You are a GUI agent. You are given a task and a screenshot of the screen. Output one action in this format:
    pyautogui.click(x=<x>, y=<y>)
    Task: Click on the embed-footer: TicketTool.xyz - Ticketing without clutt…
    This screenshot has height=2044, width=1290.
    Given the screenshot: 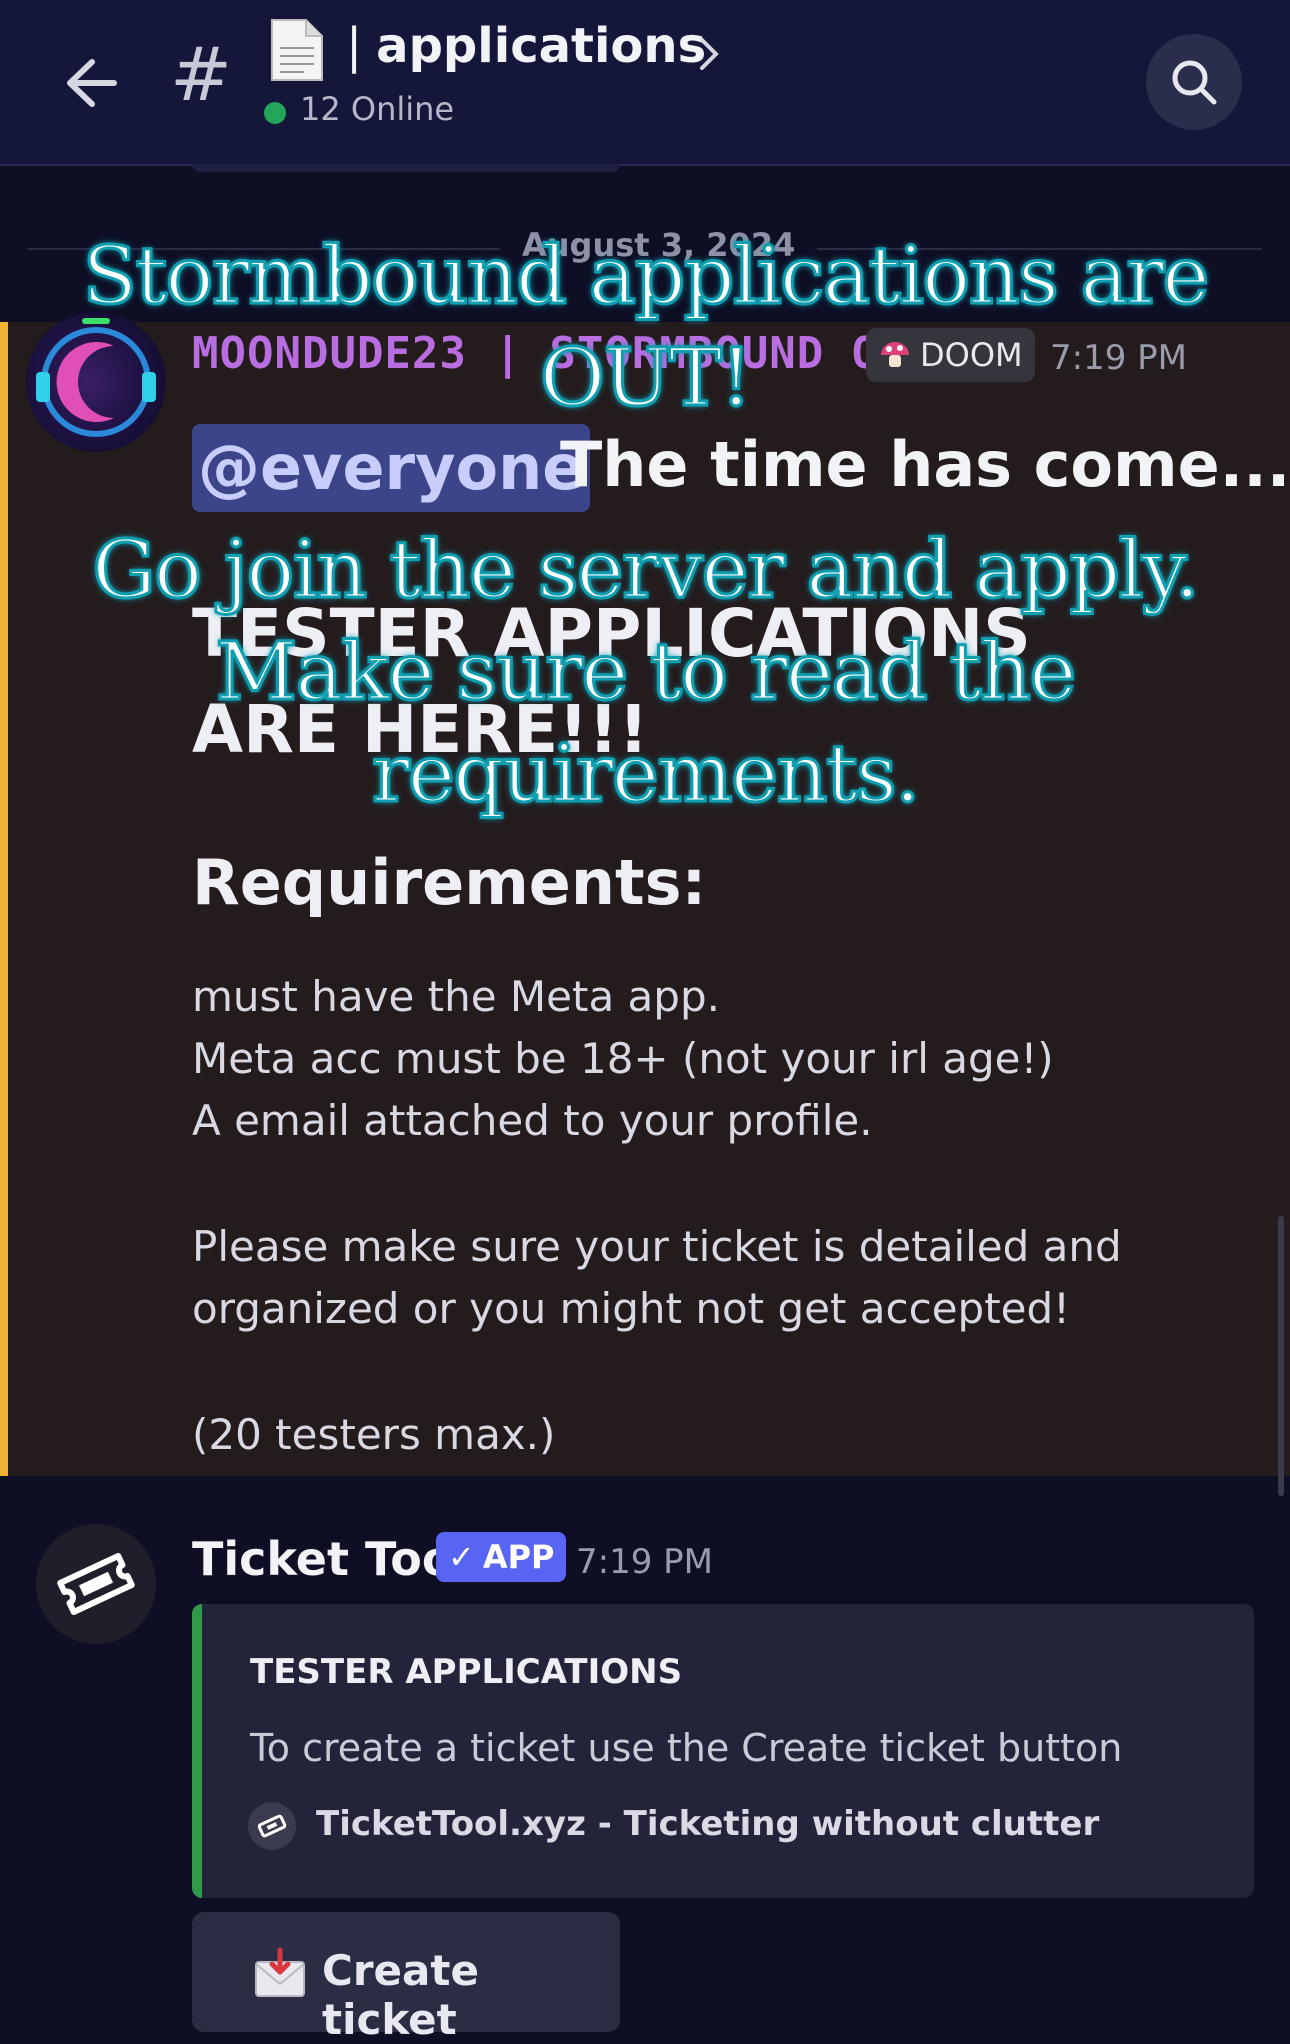 What is the action you would take?
    pyautogui.click(x=708, y=1824)
    